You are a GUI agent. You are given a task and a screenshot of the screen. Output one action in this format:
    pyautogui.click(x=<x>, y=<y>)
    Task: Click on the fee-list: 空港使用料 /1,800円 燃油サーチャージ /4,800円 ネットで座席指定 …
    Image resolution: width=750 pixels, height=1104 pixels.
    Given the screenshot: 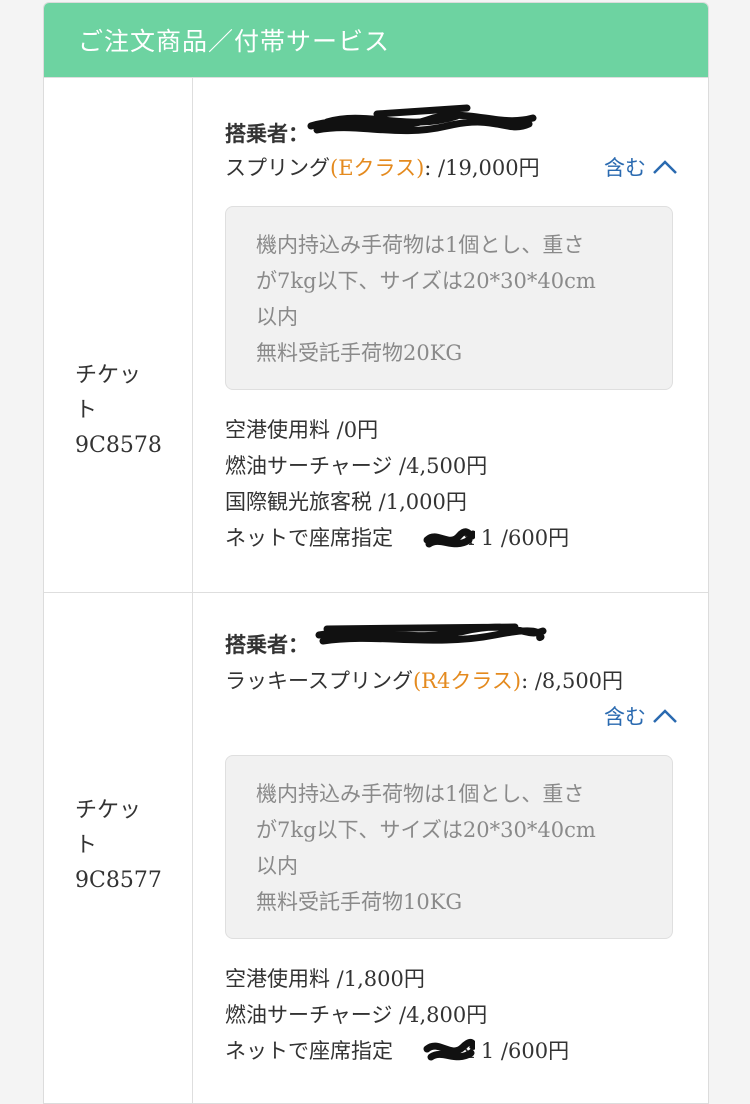 What is the action you would take?
    pyautogui.click(x=397, y=1015)
    